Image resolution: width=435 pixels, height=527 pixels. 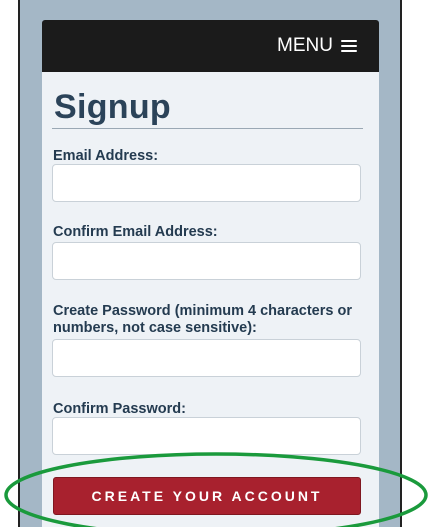 What do you see at coordinates (135, 232) in the screenshot?
I see `confirm-email-label: Confirm Email Address:` at bounding box center [135, 232].